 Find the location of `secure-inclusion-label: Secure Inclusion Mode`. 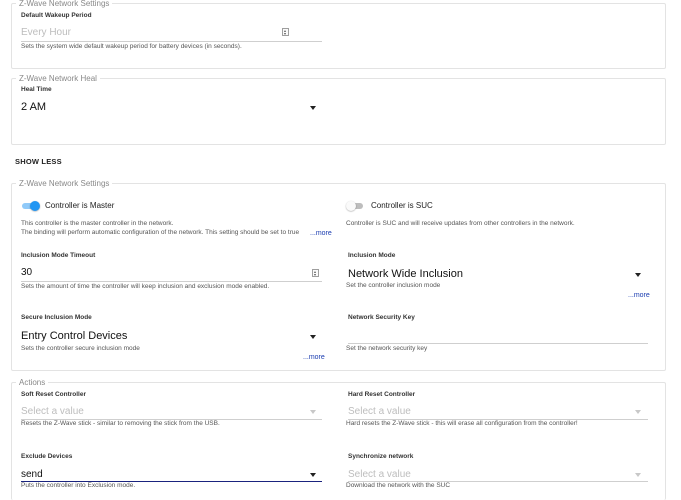

secure-inclusion-label: Secure Inclusion Mode is located at coordinates (56, 317).